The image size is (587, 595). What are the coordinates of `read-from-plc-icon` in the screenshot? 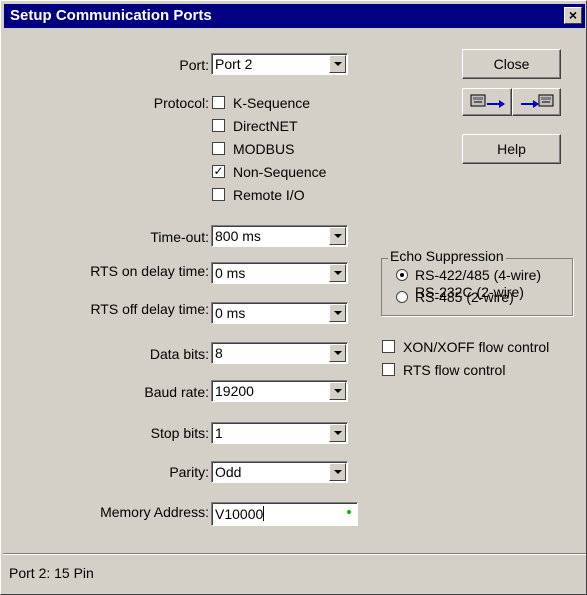 It's located at (487, 101).